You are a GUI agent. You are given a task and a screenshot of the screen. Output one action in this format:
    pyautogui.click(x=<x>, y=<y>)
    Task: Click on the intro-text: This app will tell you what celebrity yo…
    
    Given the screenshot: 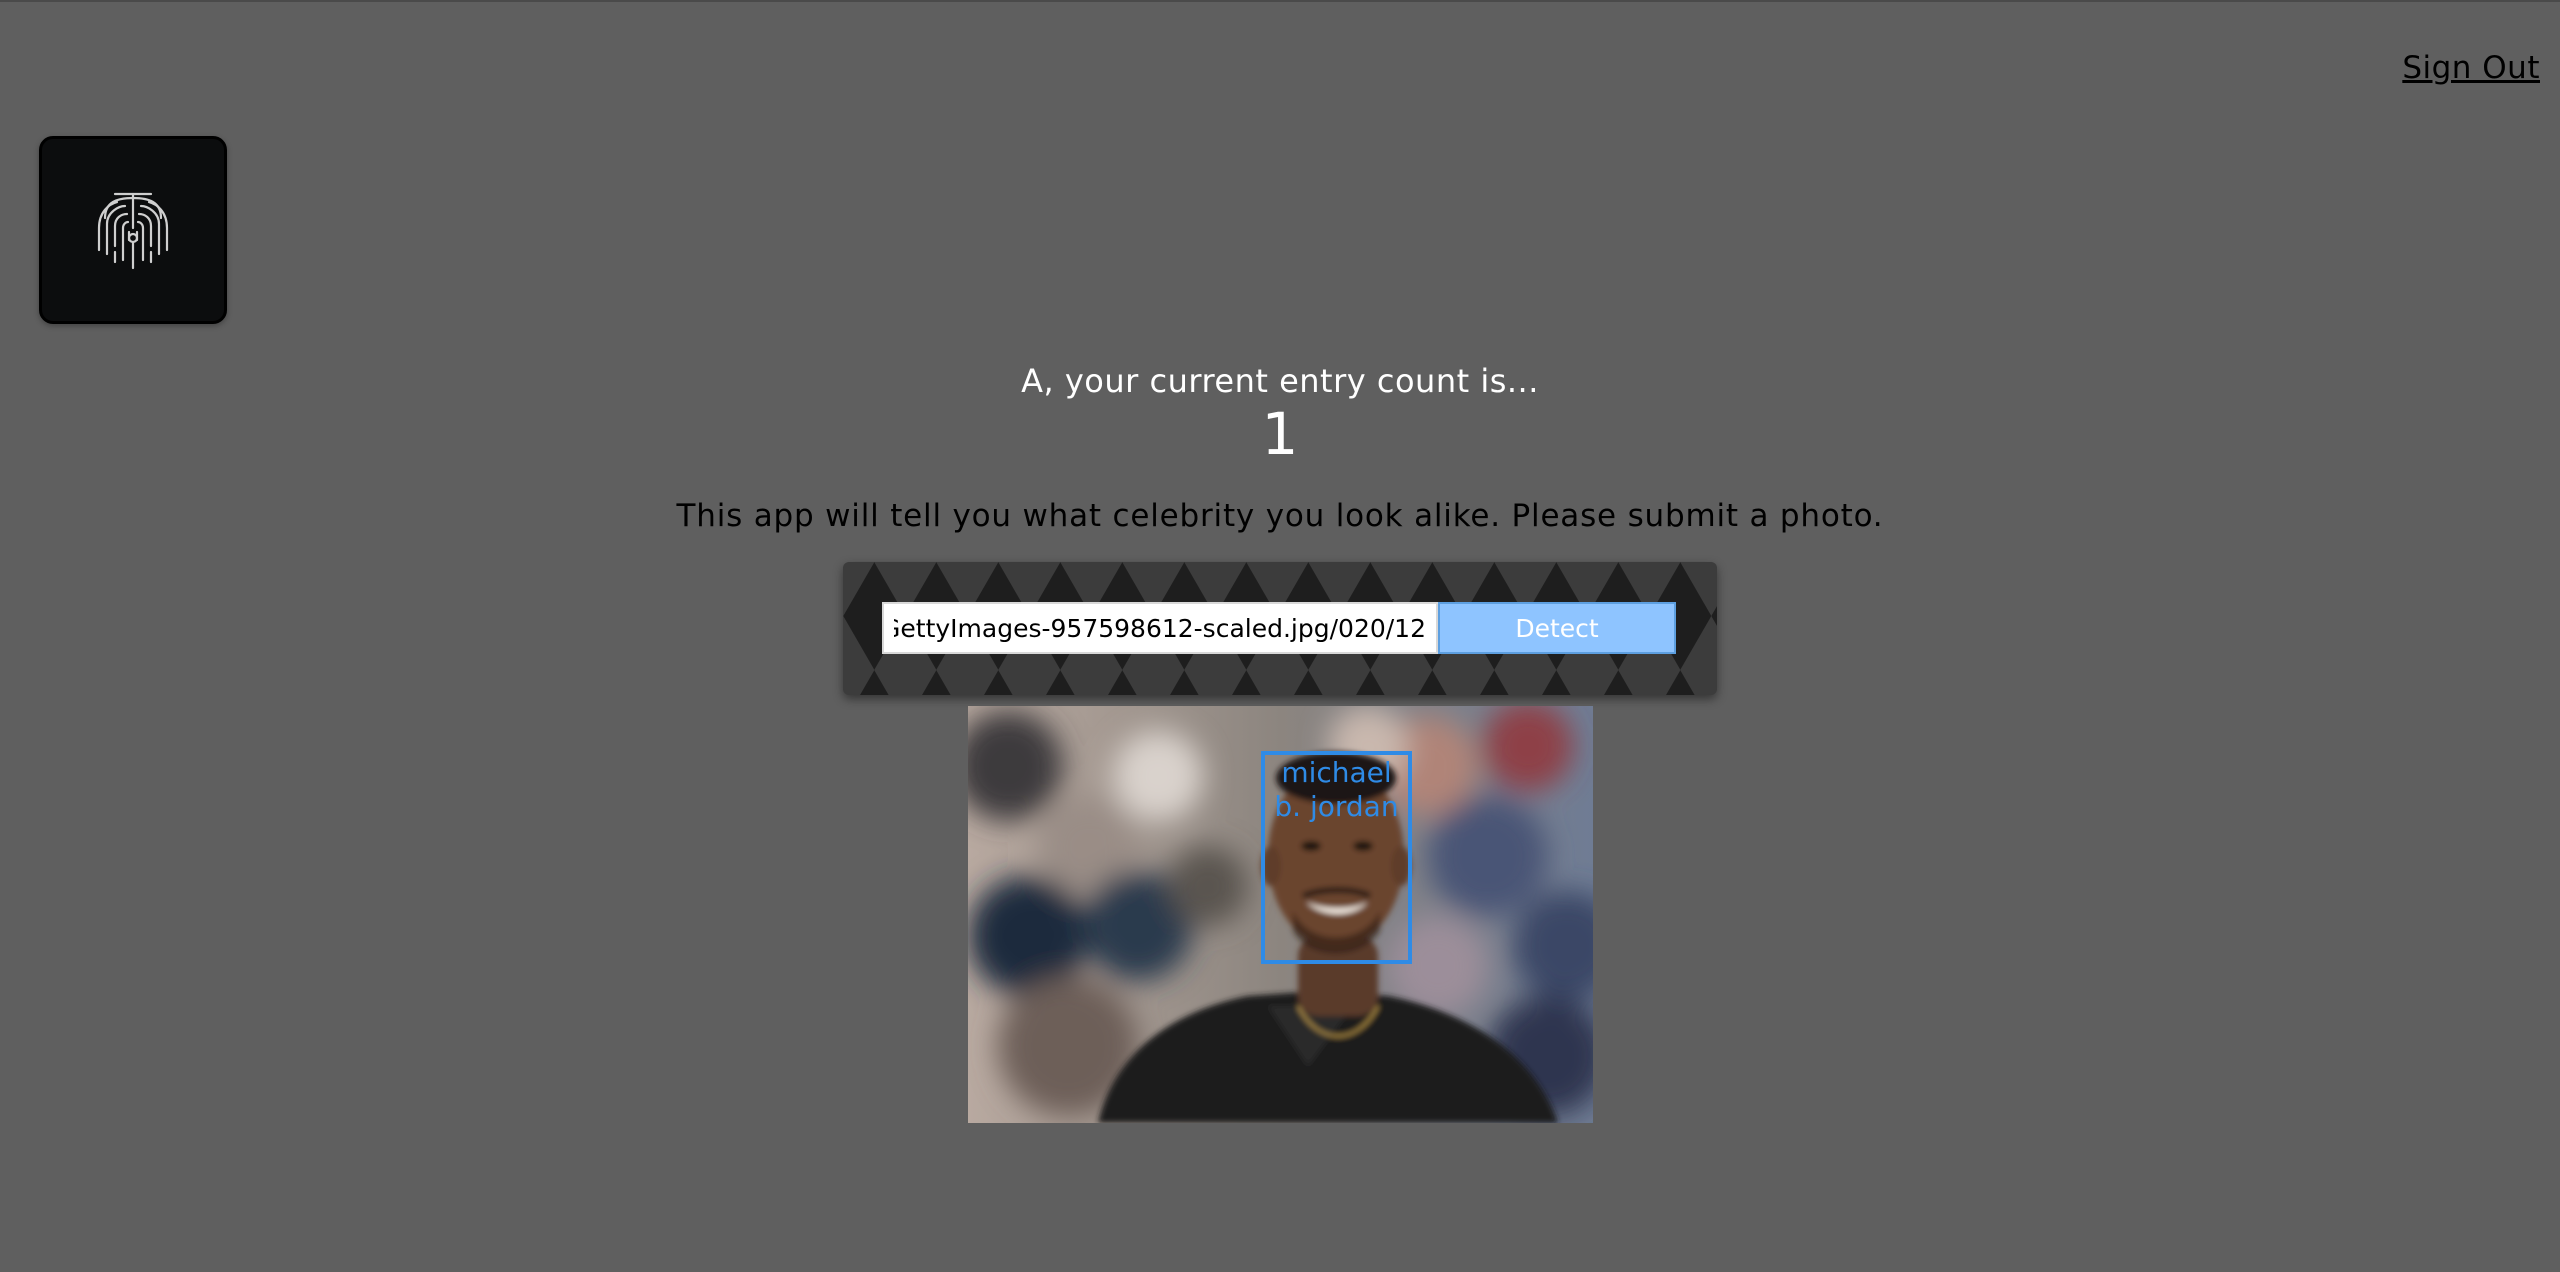 What is the action you would take?
    pyautogui.click(x=1280, y=516)
    